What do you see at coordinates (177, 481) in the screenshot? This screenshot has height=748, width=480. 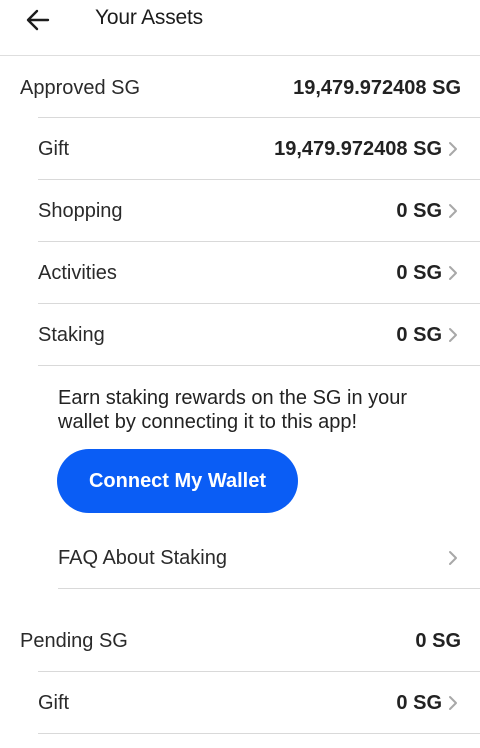 I see `connect-wallet-button: Connect My Wallet` at bounding box center [177, 481].